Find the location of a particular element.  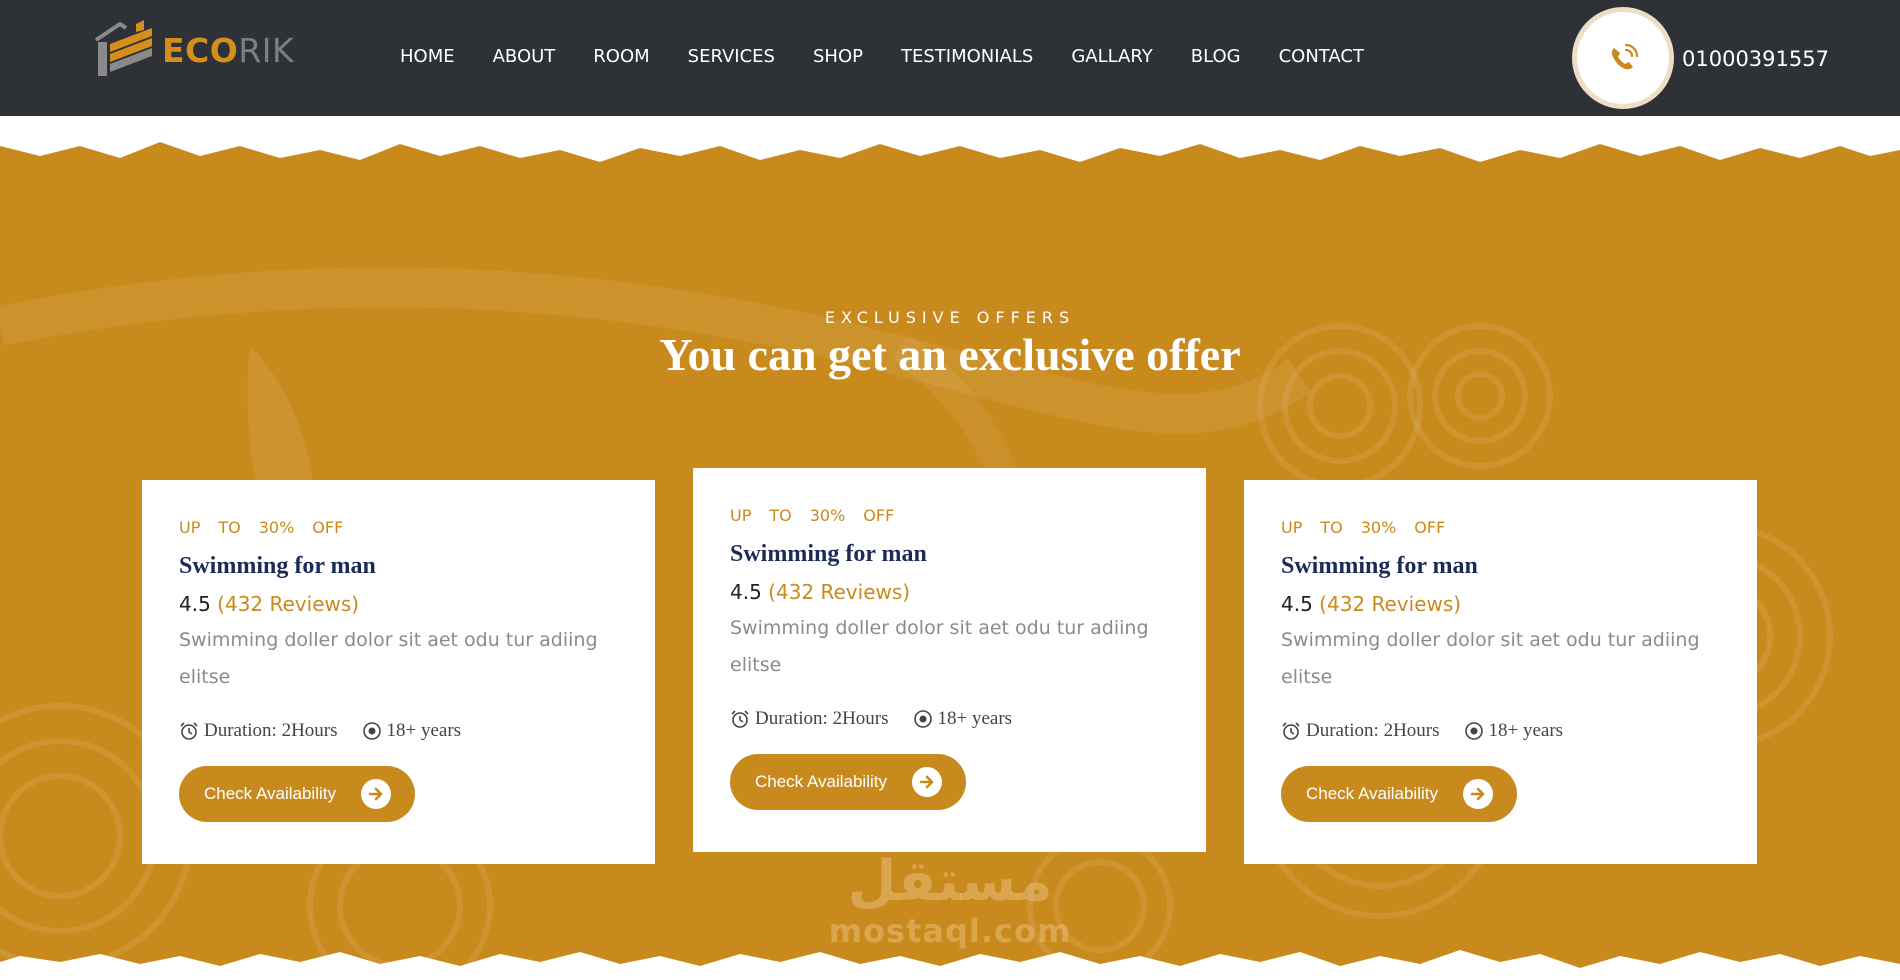

torn-paper-bottom is located at coordinates (950, 965).